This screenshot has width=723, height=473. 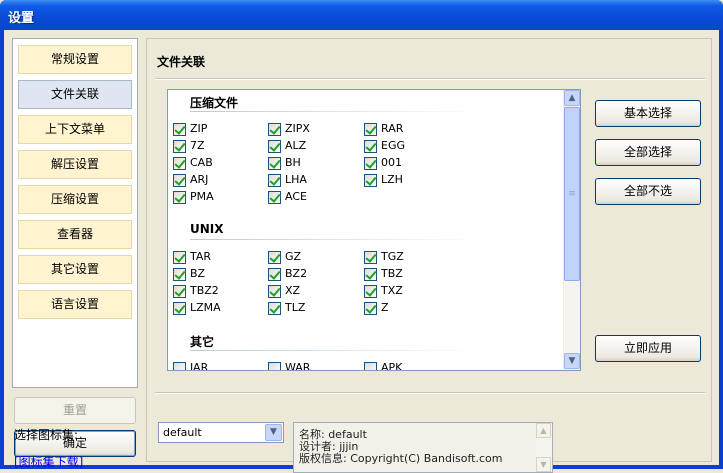 I want to click on checkbox-label: BZ2, so click(x=296, y=273).